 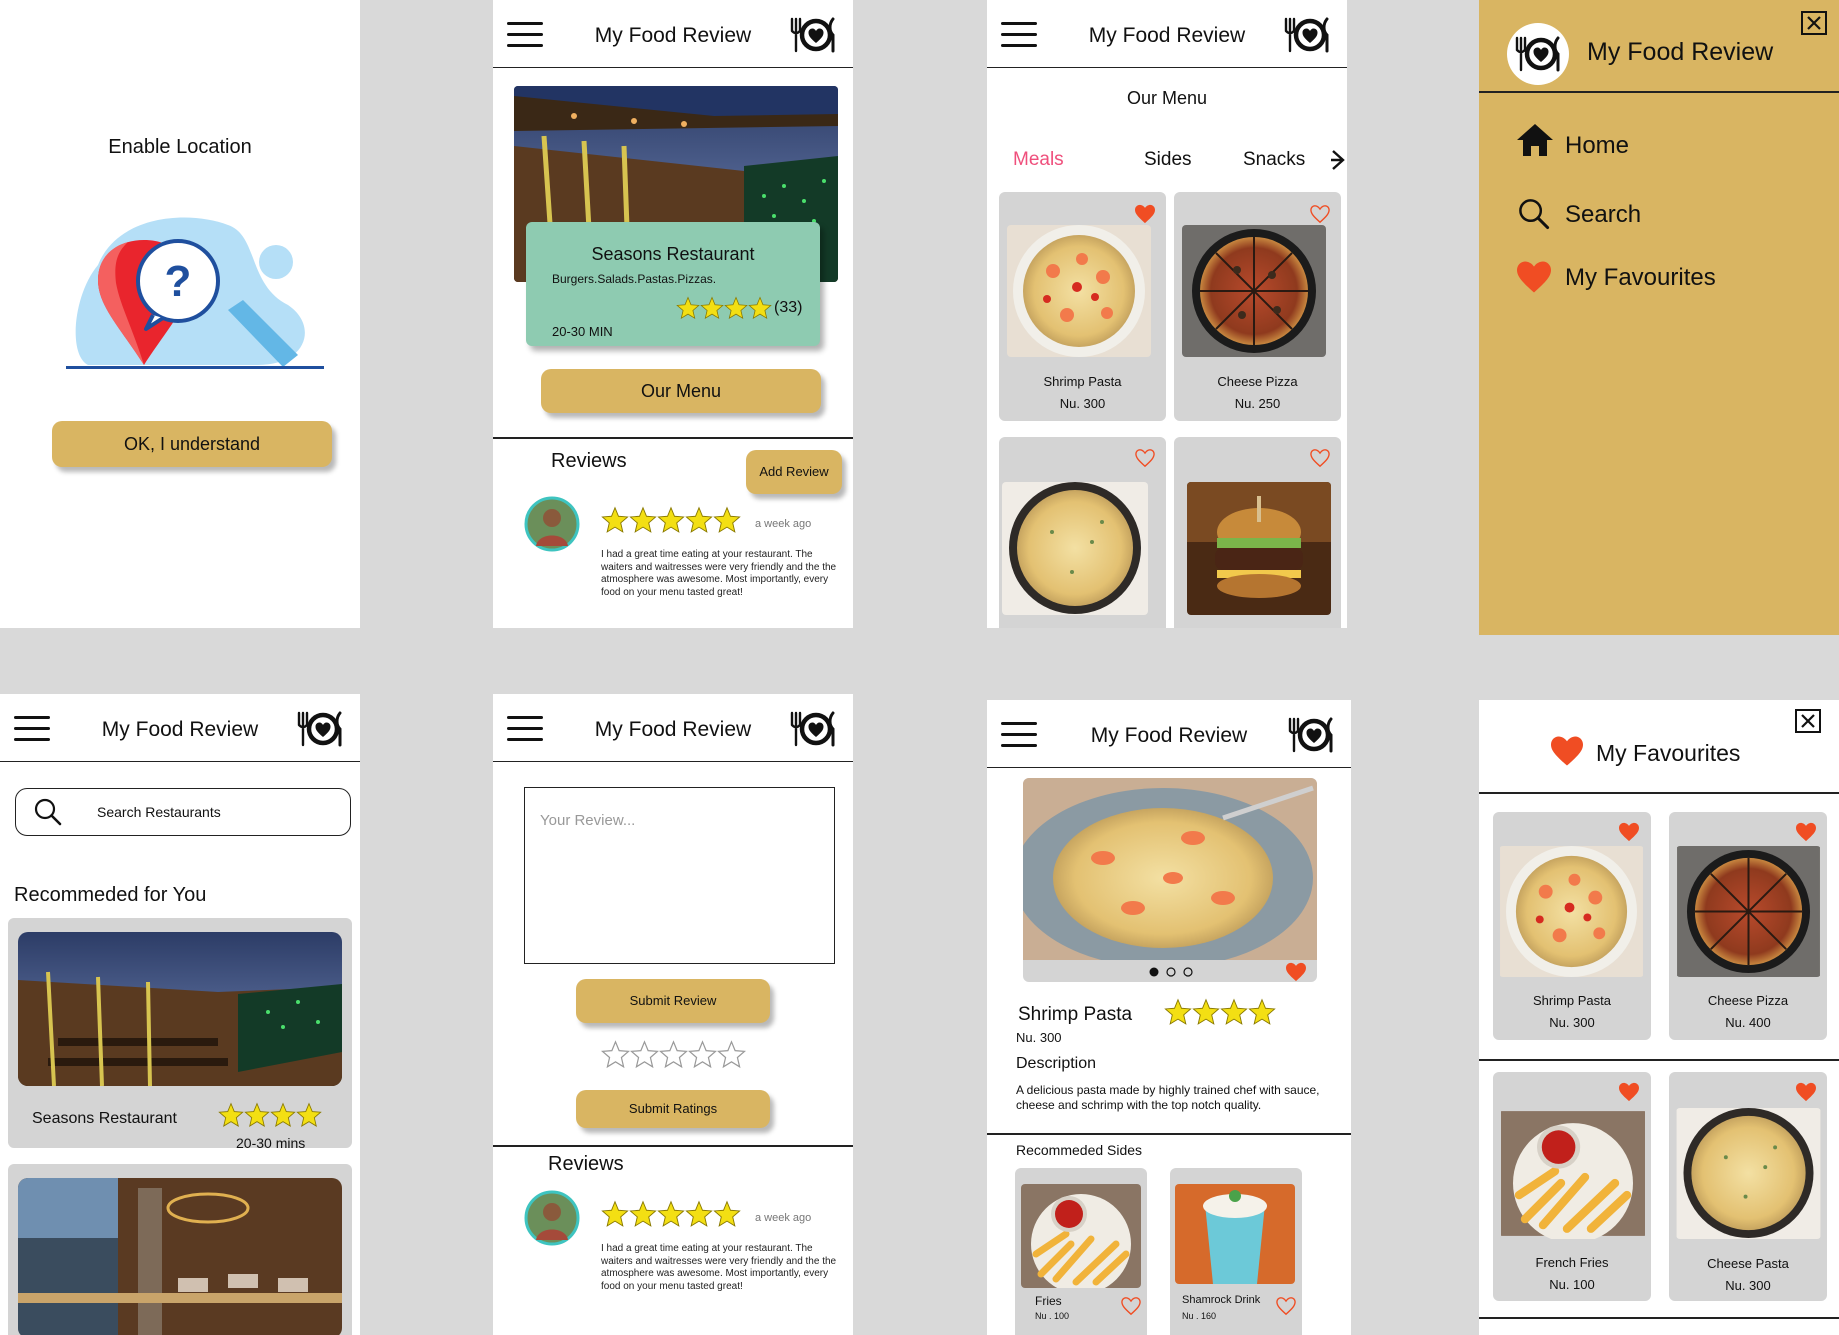 What do you see at coordinates (1170, 880) in the screenshot?
I see `item-photo-card` at bounding box center [1170, 880].